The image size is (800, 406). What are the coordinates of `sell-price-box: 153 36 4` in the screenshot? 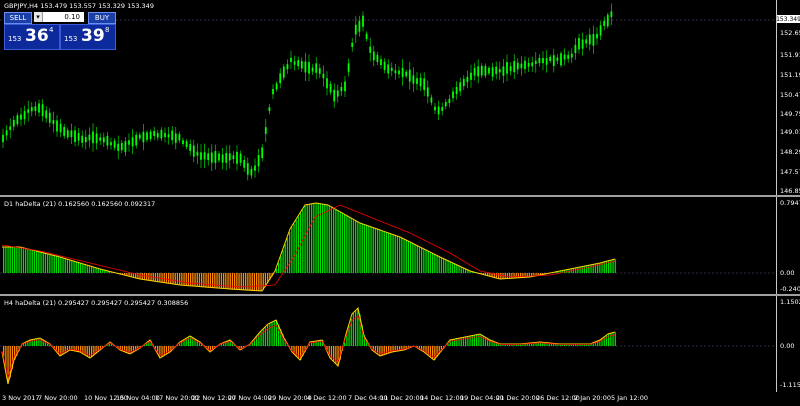 It's located at (32, 37).